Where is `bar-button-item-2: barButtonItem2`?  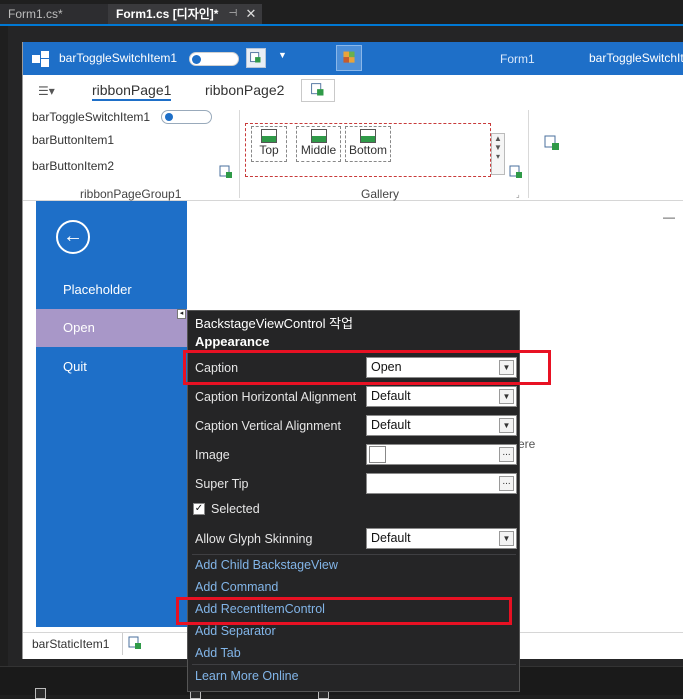 bar-button-item-2: barButtonItem2 is located at coordinates (73, 166).